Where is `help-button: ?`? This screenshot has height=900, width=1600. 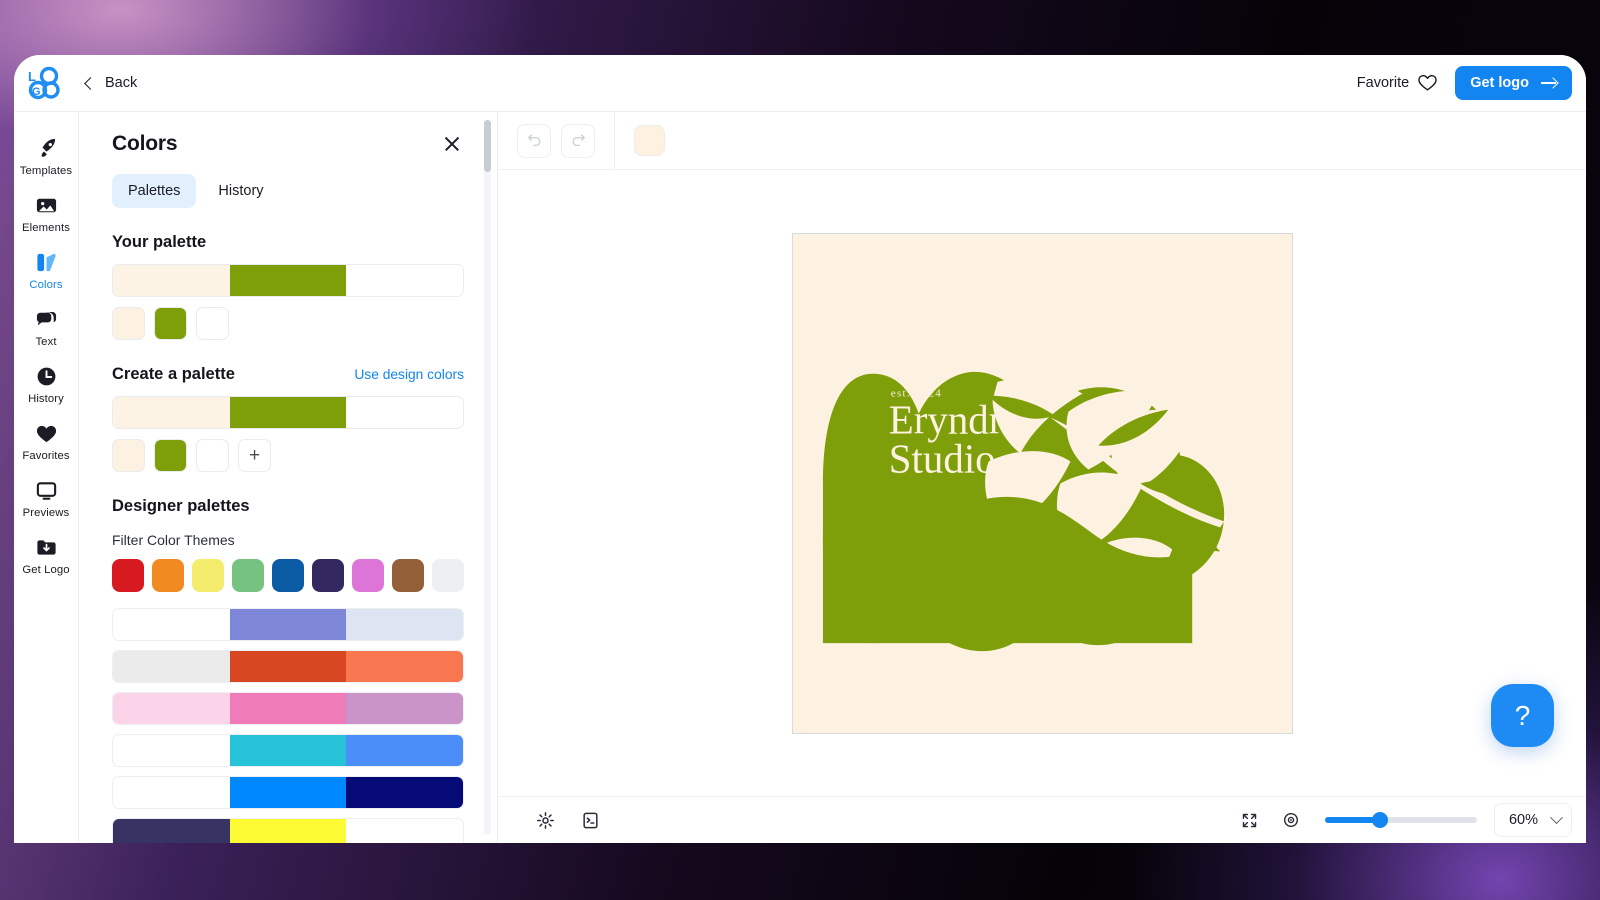 help-button: ? is located at coordinates (1522, 715).